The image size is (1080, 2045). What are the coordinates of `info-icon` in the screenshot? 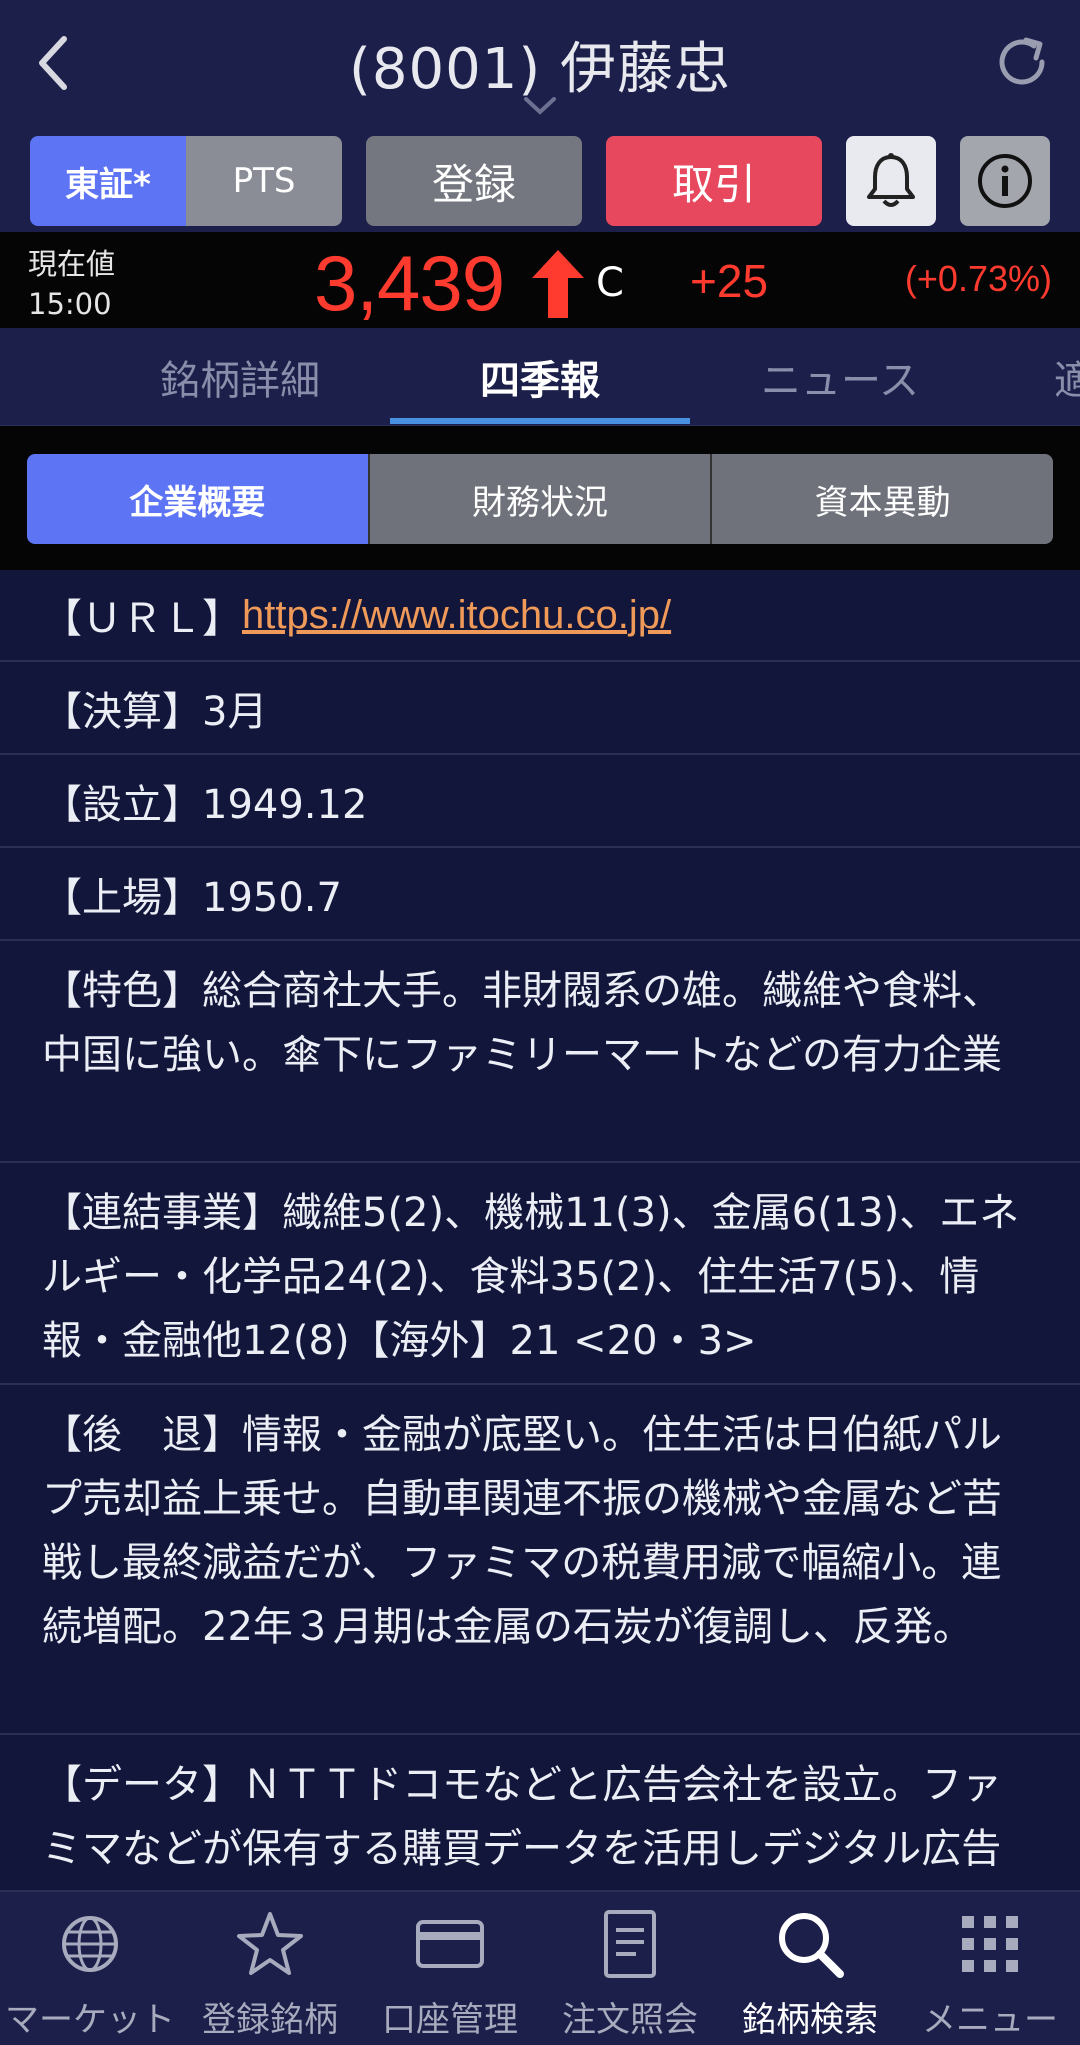 It's located at (1005, 181).